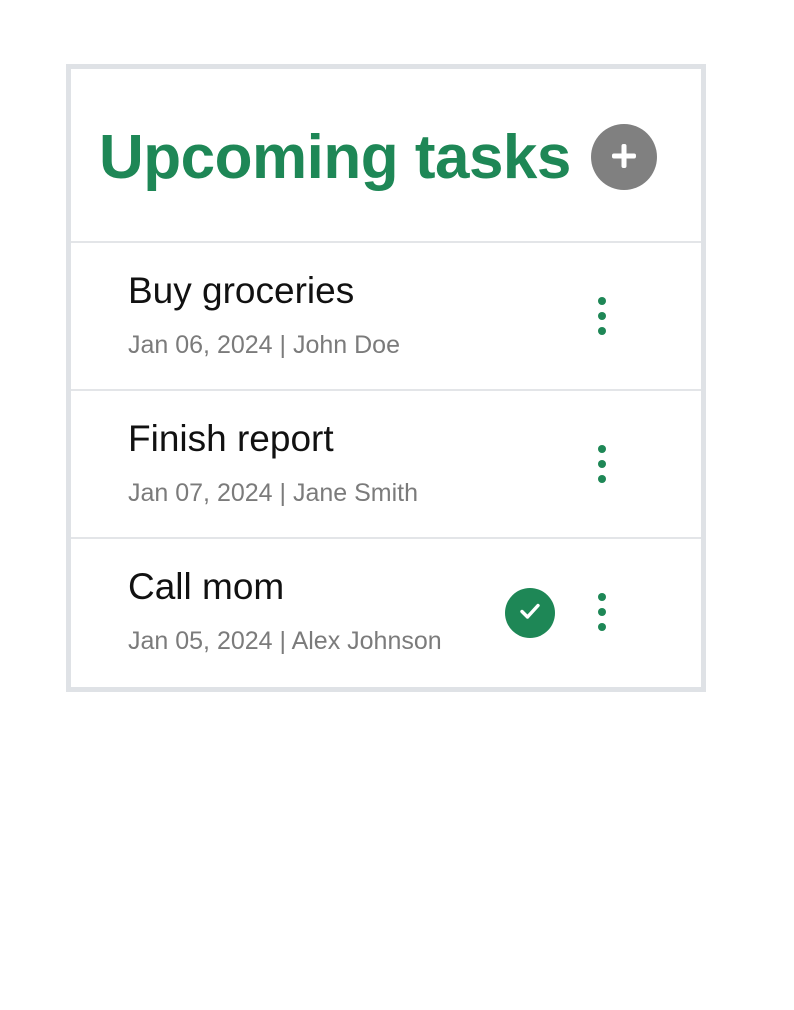 The image size is (794, 1010). What do you see at coordinates (206, 586) in the screenshot?
I see `task-title: Call mom` at bounding box center [206, 586].